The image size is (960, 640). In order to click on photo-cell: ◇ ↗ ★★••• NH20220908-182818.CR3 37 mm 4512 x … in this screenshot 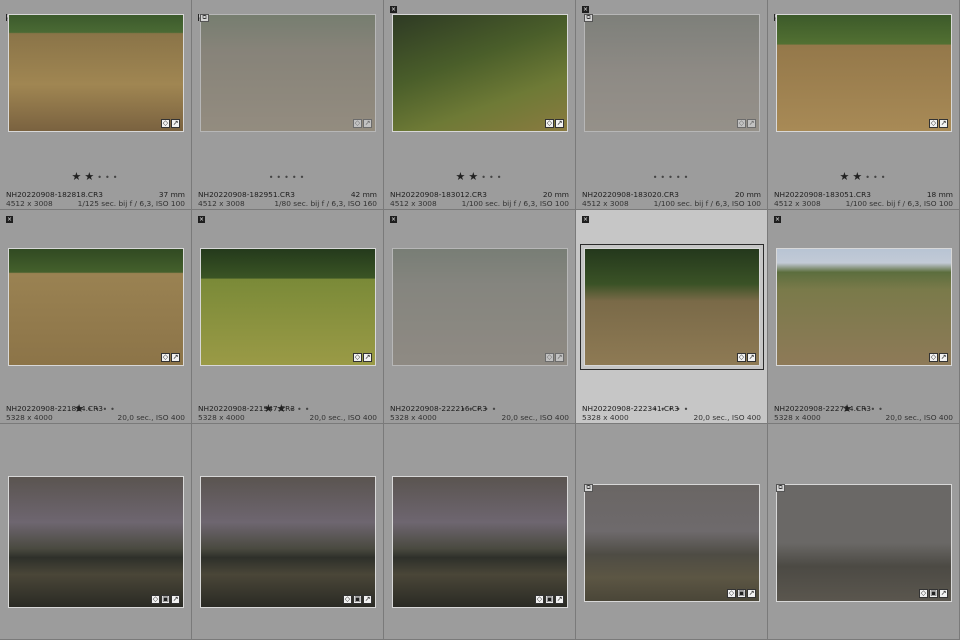, I will do `click(96, 105)`.